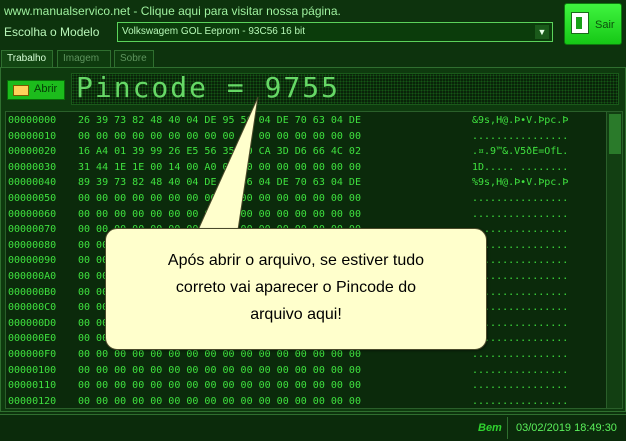 The image size is (626, 441). What do you see at coordinates (520, 152) in the screenshot?
I see `hex-ascii: .¤.9™&.V5ðÊ=ÖfL.` at bounding box center [520, 152].